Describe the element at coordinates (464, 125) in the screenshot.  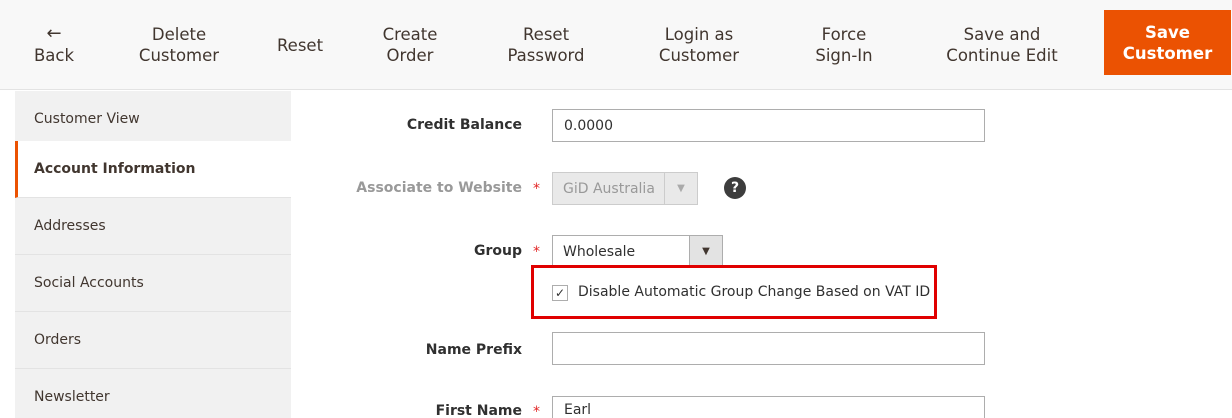
I see `credit-balance-label: Credit Balance` at that location.